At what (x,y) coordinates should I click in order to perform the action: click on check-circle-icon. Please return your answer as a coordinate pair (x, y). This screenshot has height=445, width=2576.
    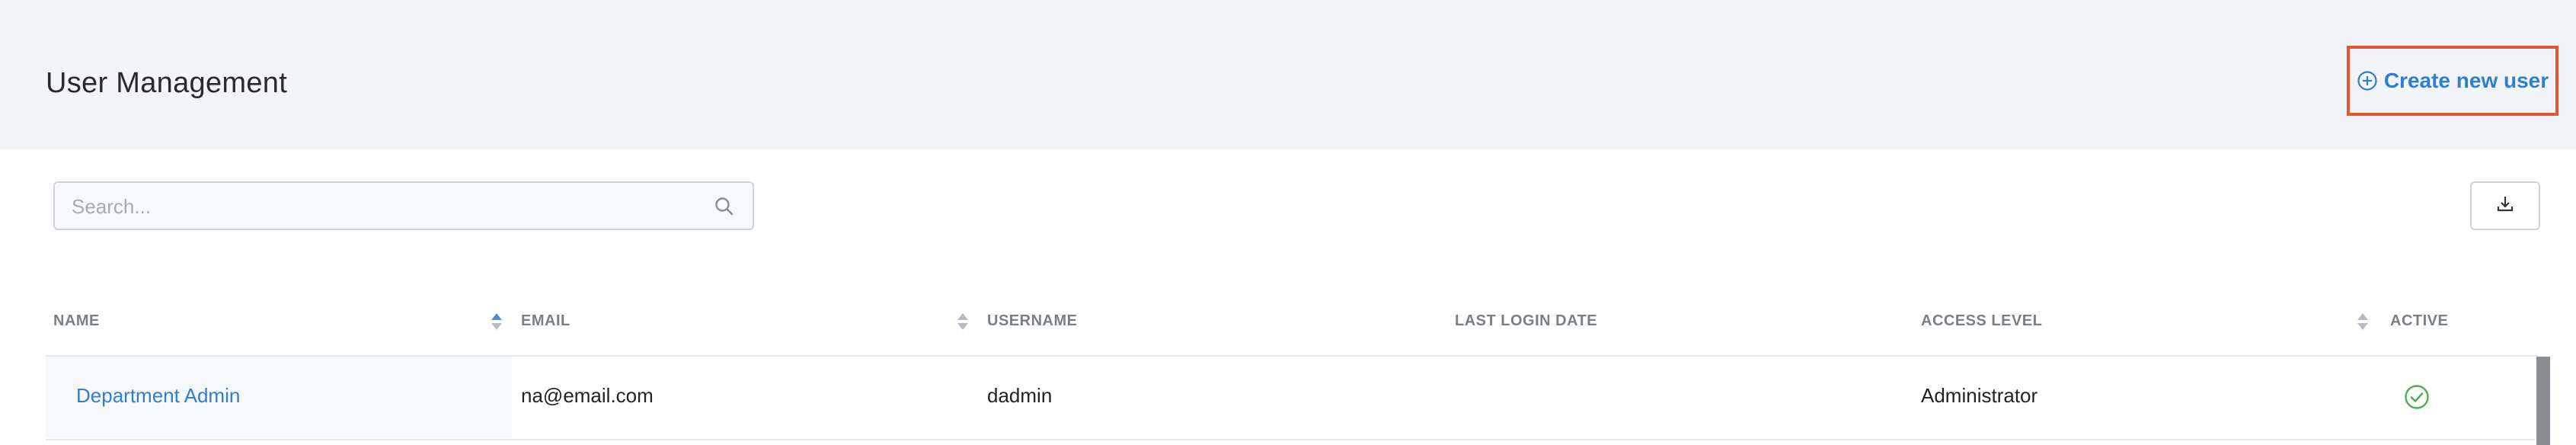
    Looking at the image, I should click on (2417, 399).